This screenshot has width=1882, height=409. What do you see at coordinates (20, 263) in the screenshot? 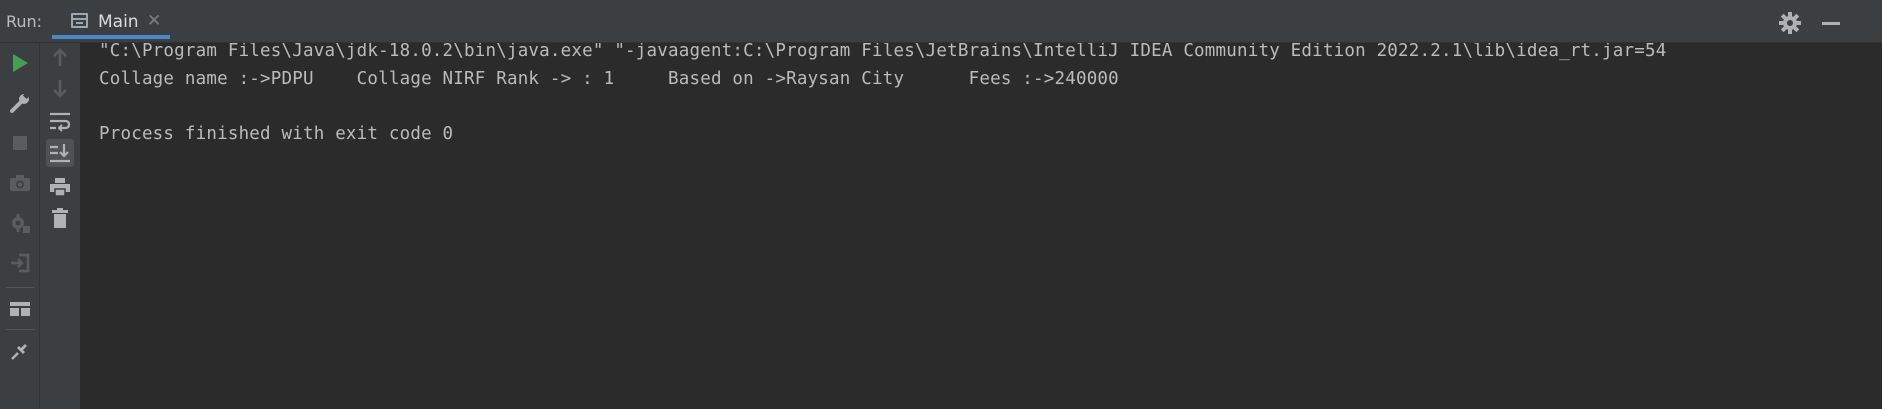
I see `exit-icon` at bounding box center [20, 263].